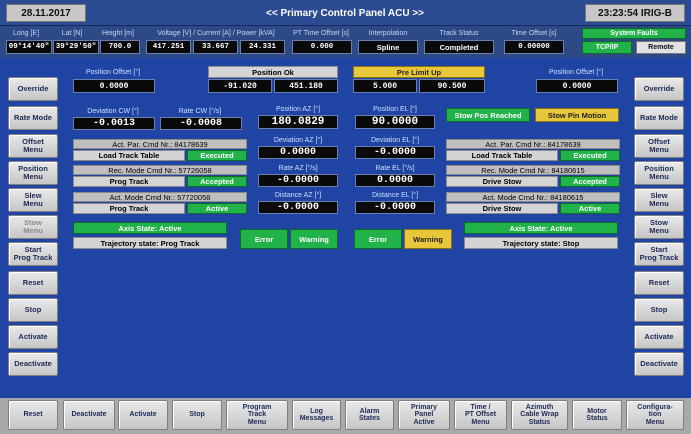  What do you see at coordinates (129, 181) in the screenshot?
I see `left-prog-track: Prog Track` at bounding box center [129, 181].